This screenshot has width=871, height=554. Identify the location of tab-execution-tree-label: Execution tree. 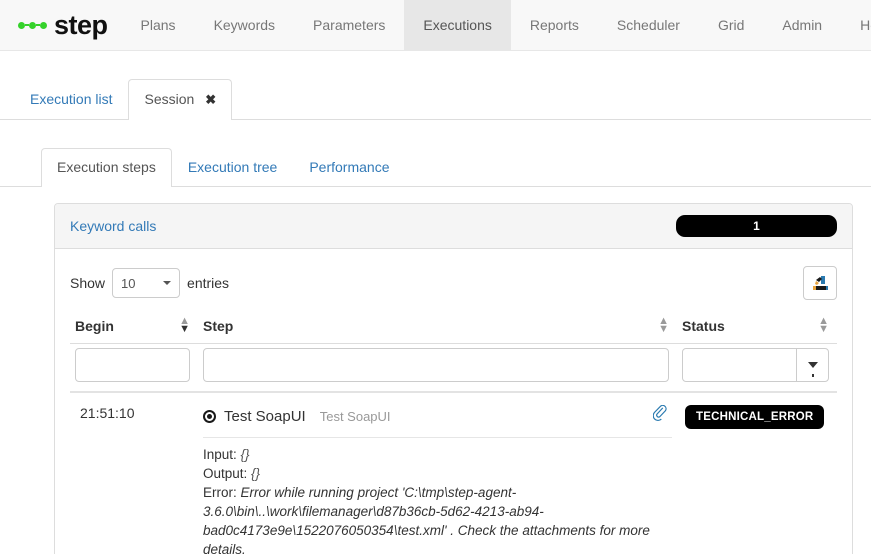
(232, 167).